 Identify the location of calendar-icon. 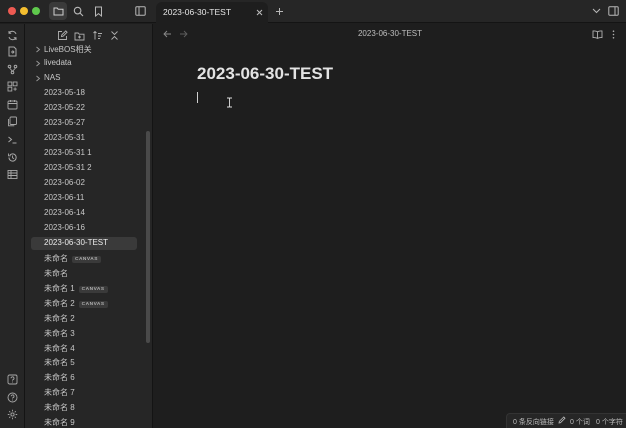
(12, 104).